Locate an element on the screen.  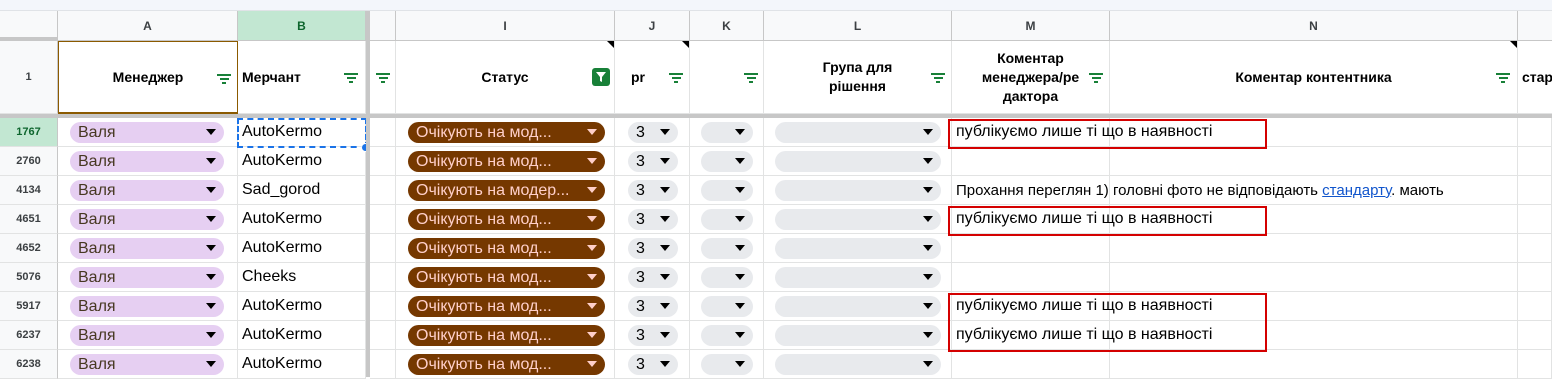
row-header: 4651 is located at coordinates (29, 219).